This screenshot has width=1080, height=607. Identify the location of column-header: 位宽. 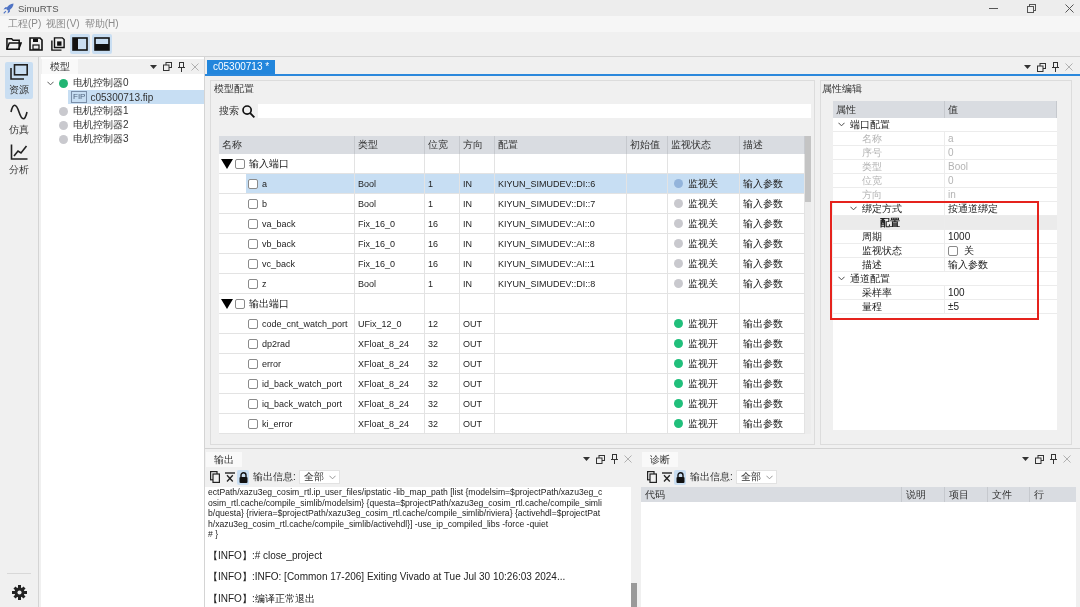
(442, 145).